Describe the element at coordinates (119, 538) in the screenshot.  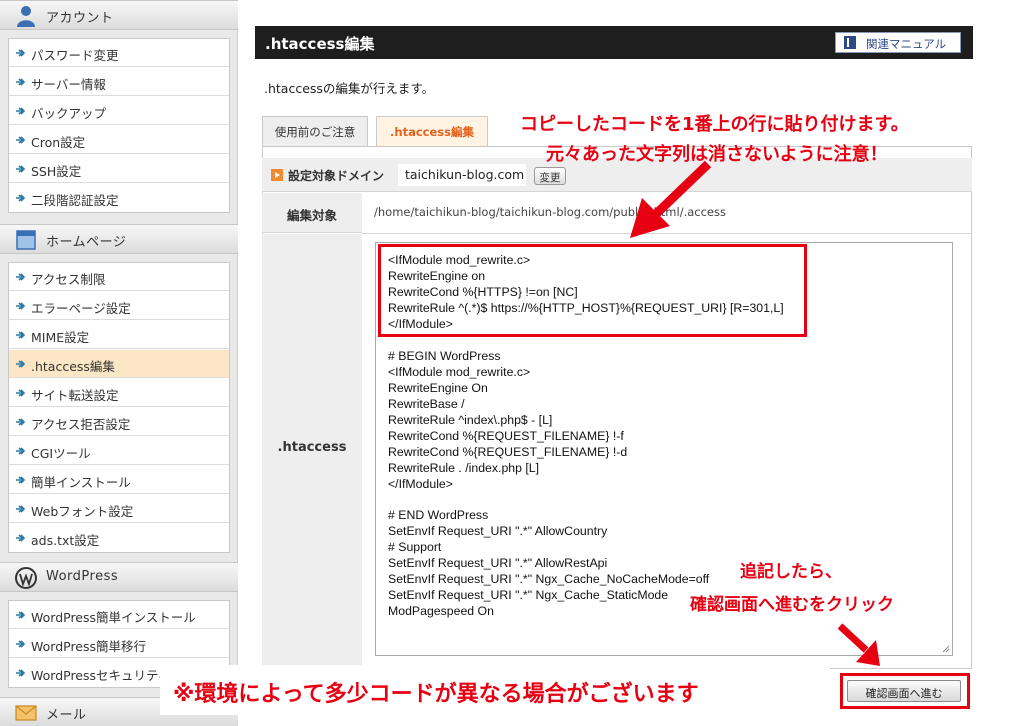
I see `sidebar-item-ads-txt: ads.txt設定` at that location.